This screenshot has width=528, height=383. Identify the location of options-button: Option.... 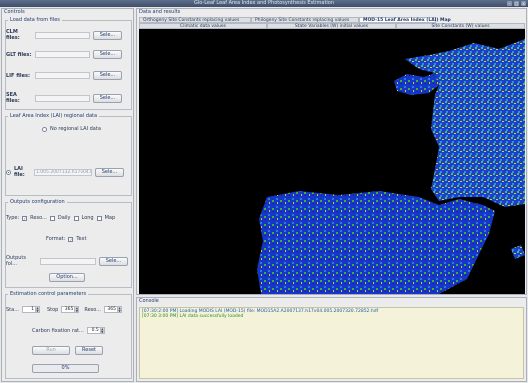
(67, 277).